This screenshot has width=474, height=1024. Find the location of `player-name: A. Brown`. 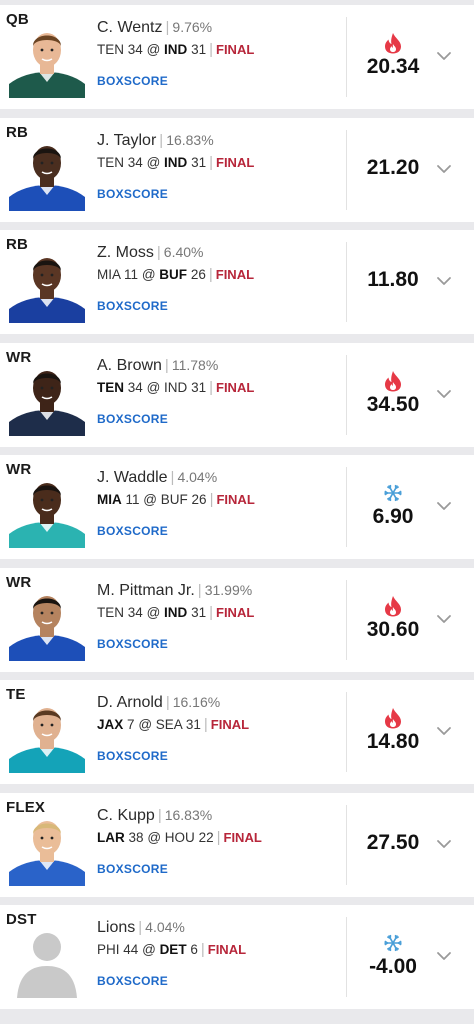

player-name: A. Brown is located at coordinates (129, 365).